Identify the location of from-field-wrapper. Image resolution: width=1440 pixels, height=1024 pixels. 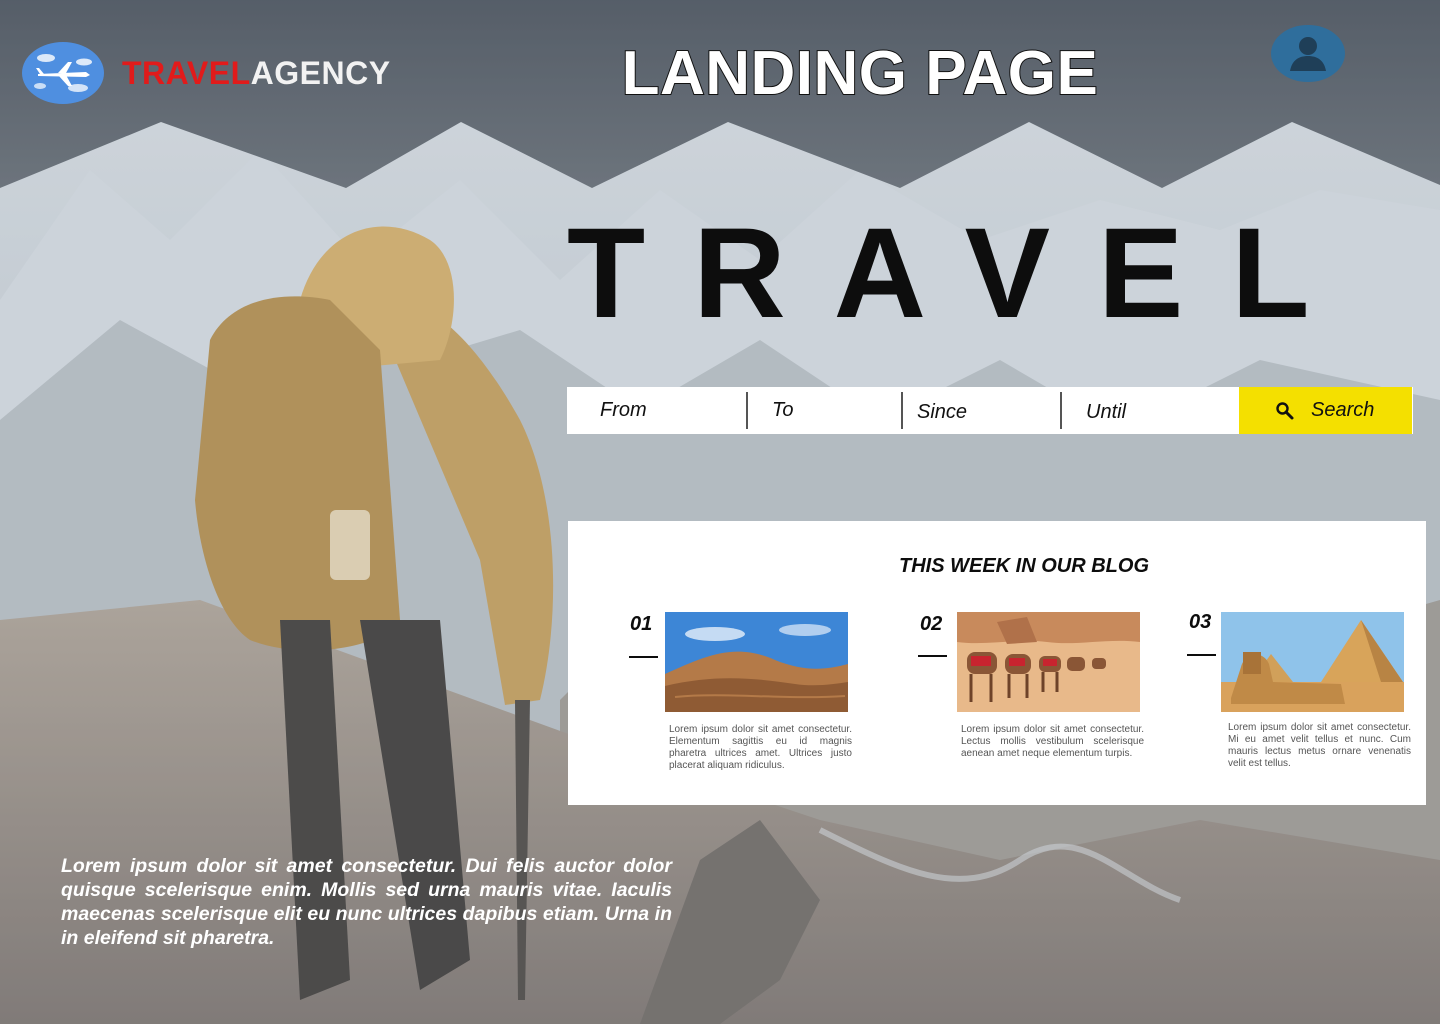
(656, 410).